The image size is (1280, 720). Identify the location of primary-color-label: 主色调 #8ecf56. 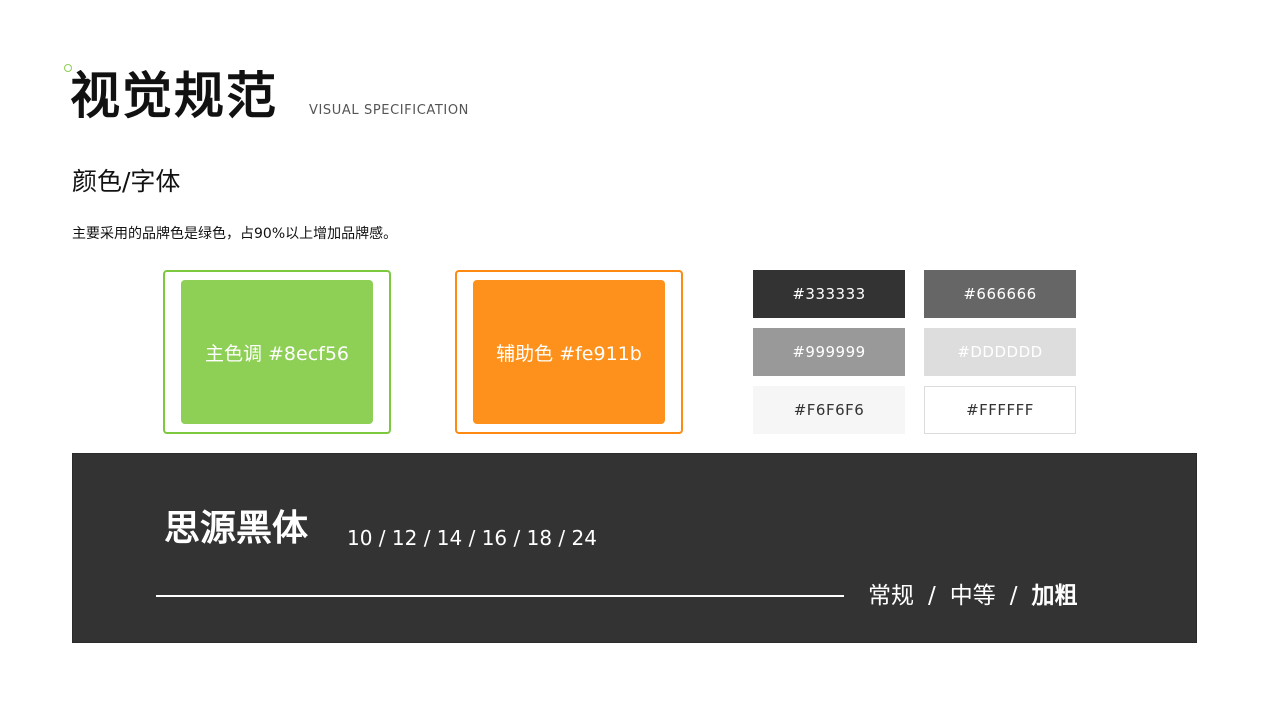
(277, 353).